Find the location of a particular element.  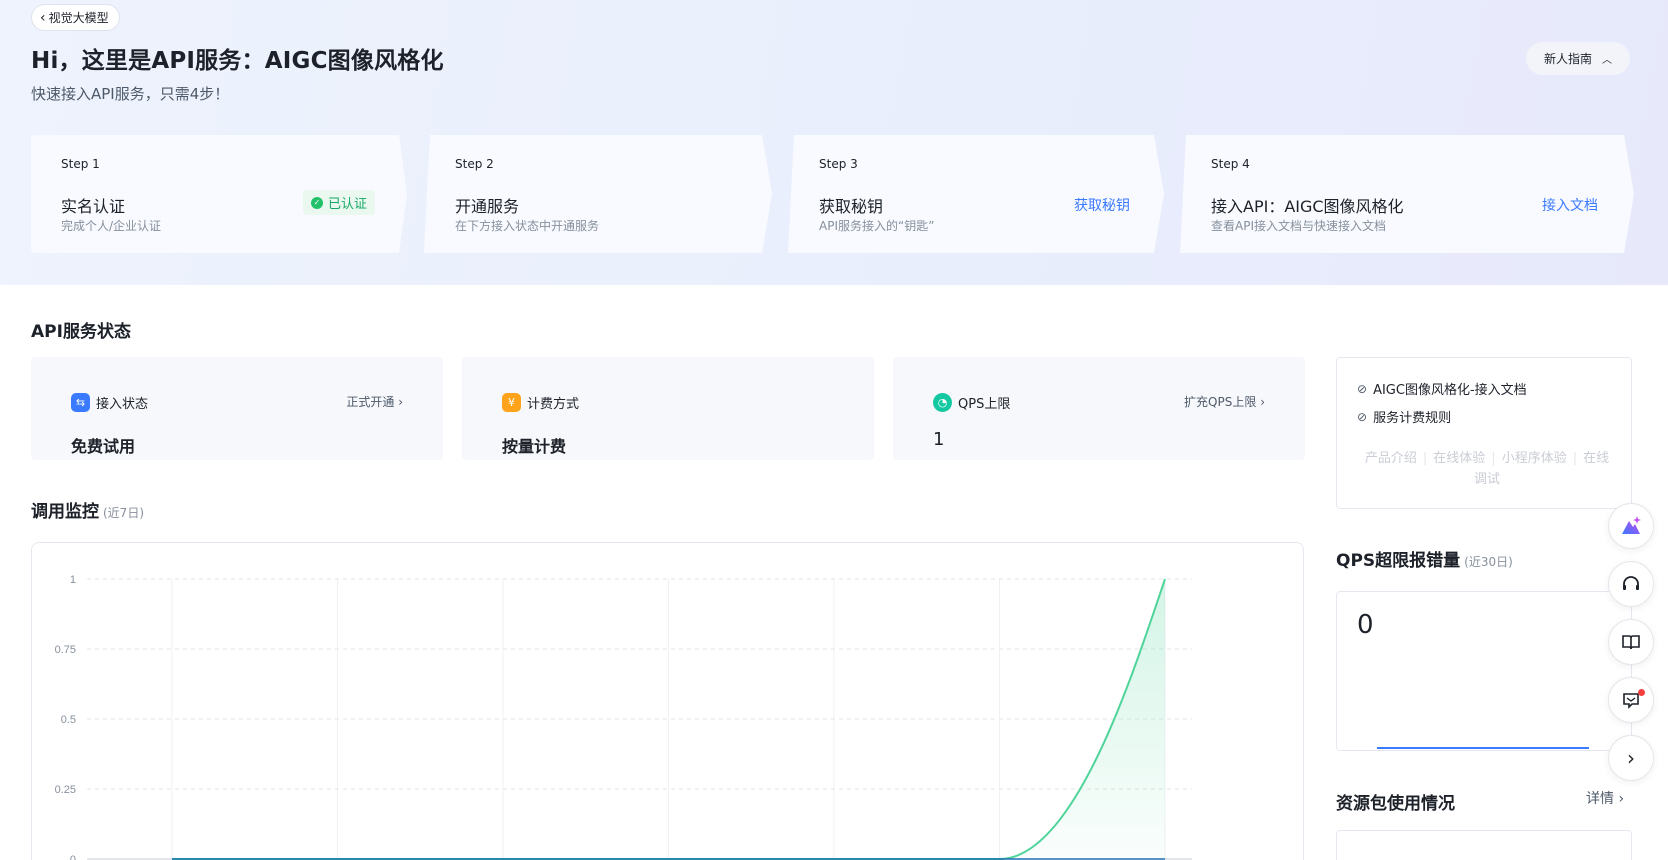

step-label: Step 4 is located at coordinates (1230, 164).